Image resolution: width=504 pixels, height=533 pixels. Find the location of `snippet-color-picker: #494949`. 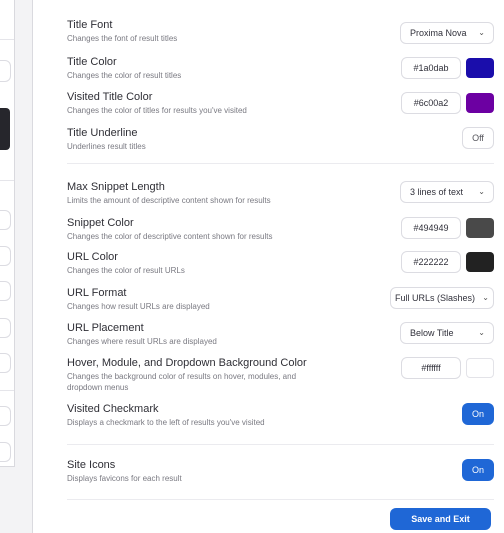

snippet-color-picker: #494949 is located at coordinates (447, 228).